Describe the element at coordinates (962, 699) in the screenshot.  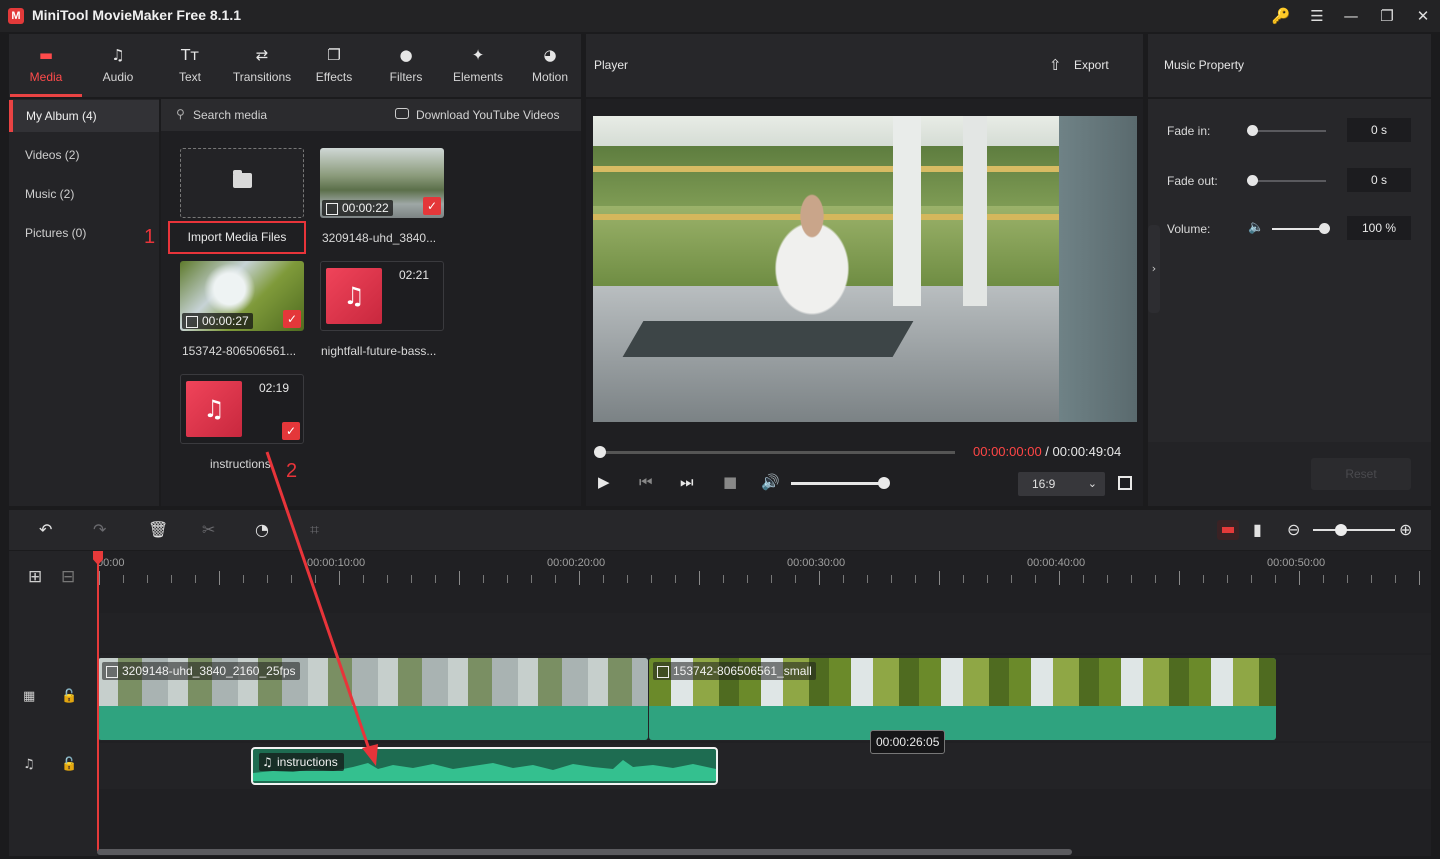
I see `timeline-clip-video: 153742-806506561_small` at that location.